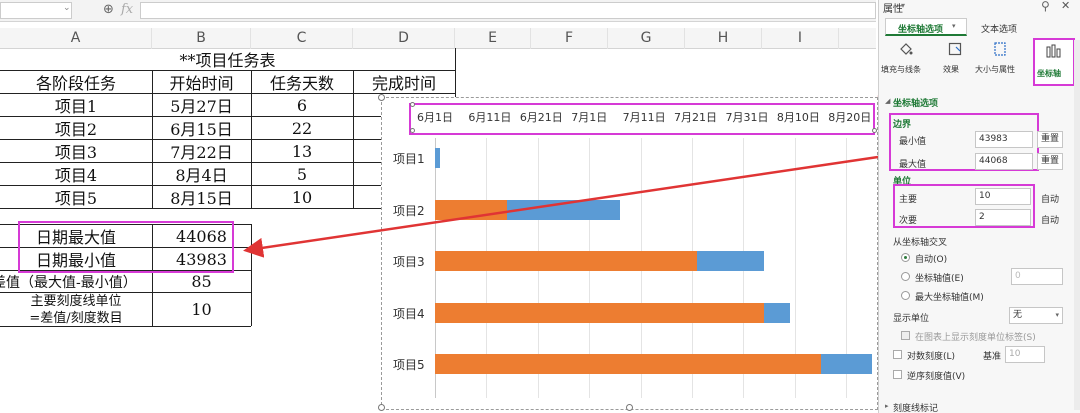  Describe the element at coordinates (302, 174) in the screenshot. I see `table-cell: 5` at that location.